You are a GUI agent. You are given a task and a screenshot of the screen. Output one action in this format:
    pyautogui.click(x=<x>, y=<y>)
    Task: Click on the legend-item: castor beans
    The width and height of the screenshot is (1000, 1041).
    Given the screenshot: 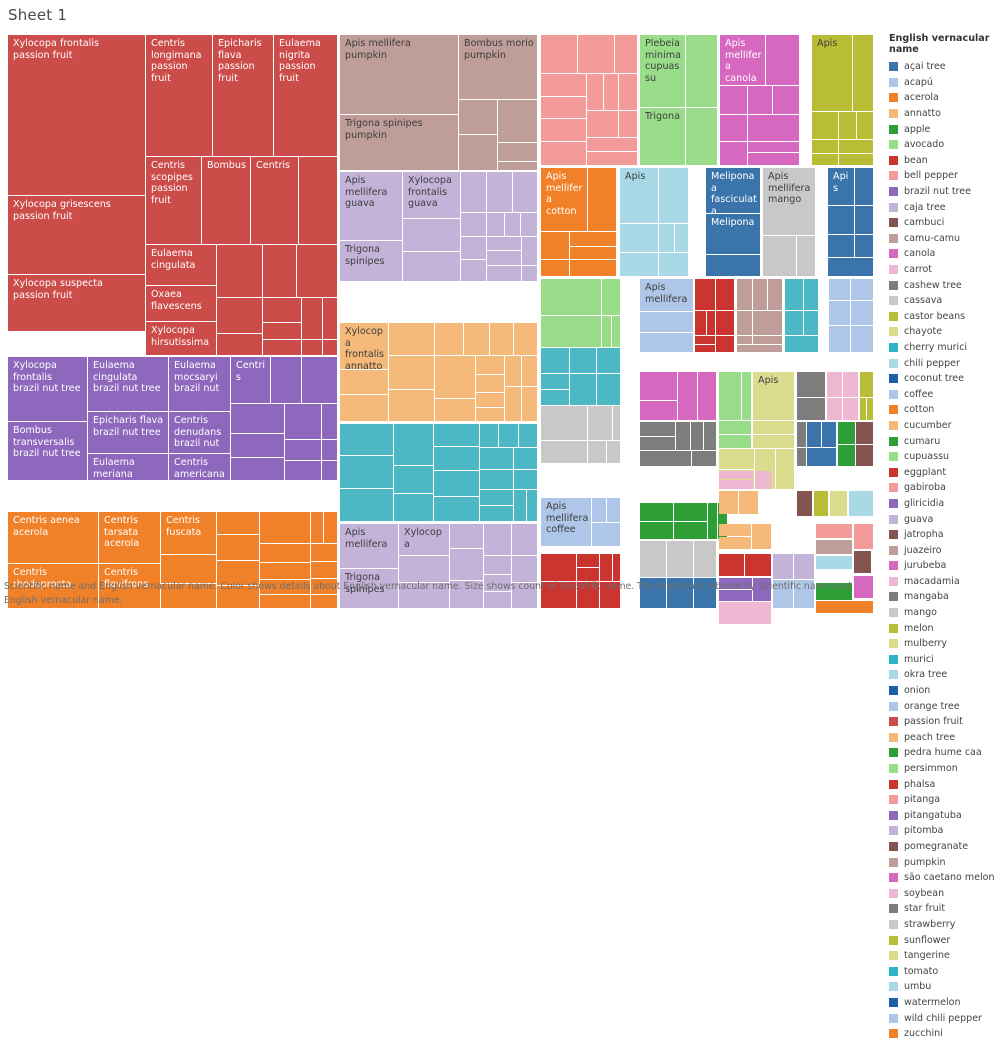 What is the action you would take?
    pyautogui.click(x=944, y=317)
    